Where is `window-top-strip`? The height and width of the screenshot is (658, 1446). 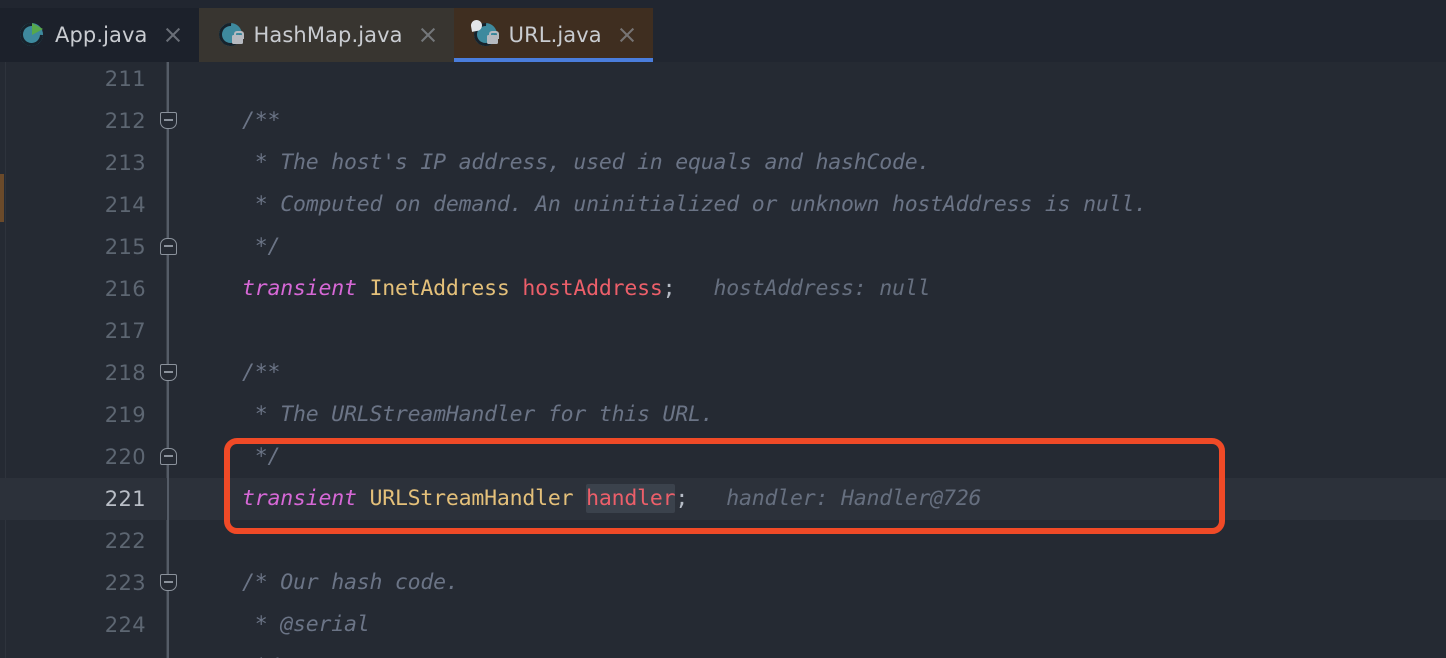
window-top-strip is located at coordinates (723, 4).